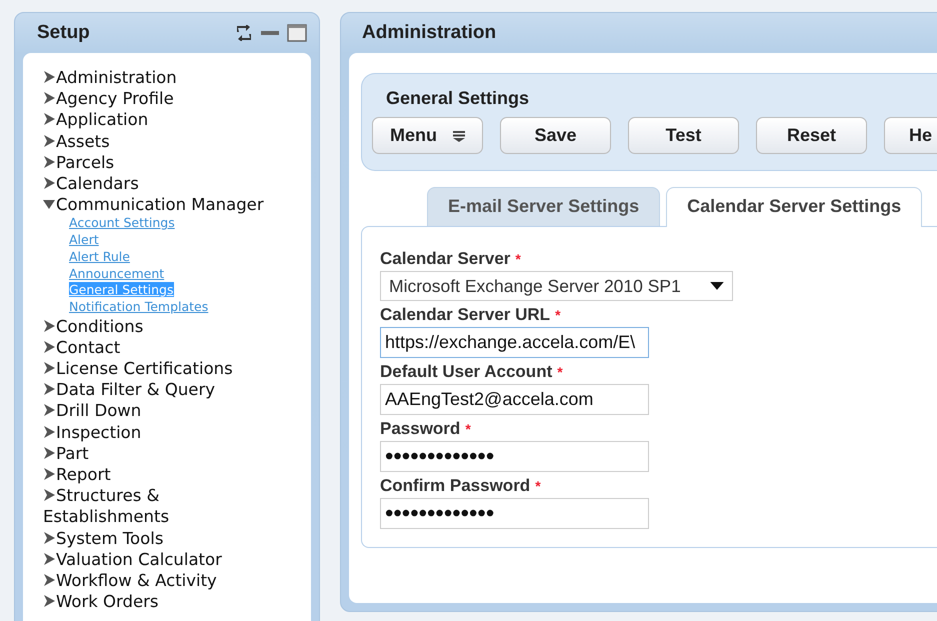 The height and width of the screenshot is (621, 937). Describe the element at coordinates (163, 183) in the screenshot. I see `tree-item: Calendars` at that location.